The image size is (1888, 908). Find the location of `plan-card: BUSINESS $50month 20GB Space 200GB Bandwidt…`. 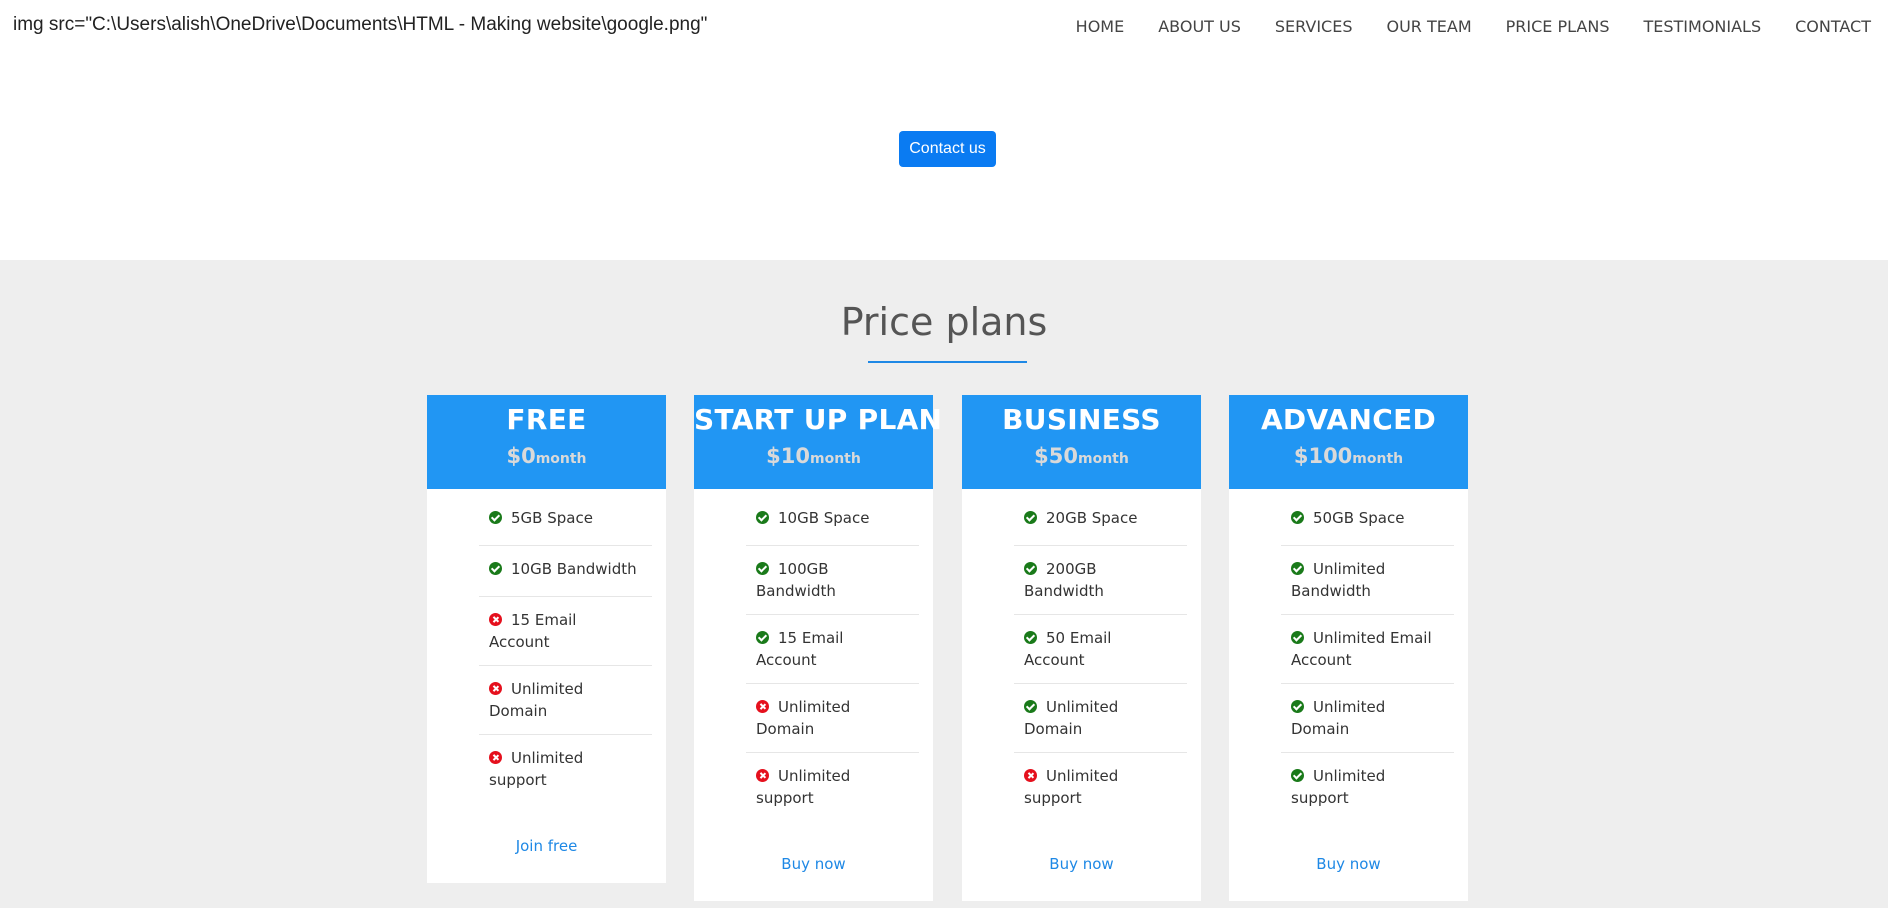

plan-card: BUSINESS $50month 20GB Space 200GB Bandwidt… is located at coordinates (1081, 648).